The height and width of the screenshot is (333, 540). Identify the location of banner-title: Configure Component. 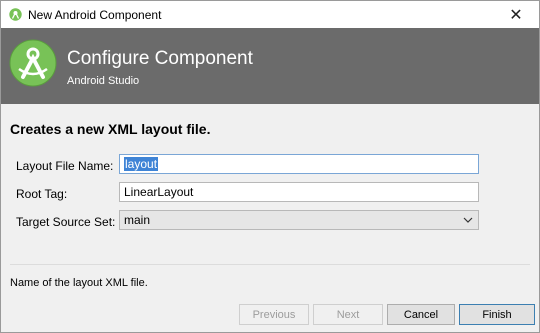
(160, 58).